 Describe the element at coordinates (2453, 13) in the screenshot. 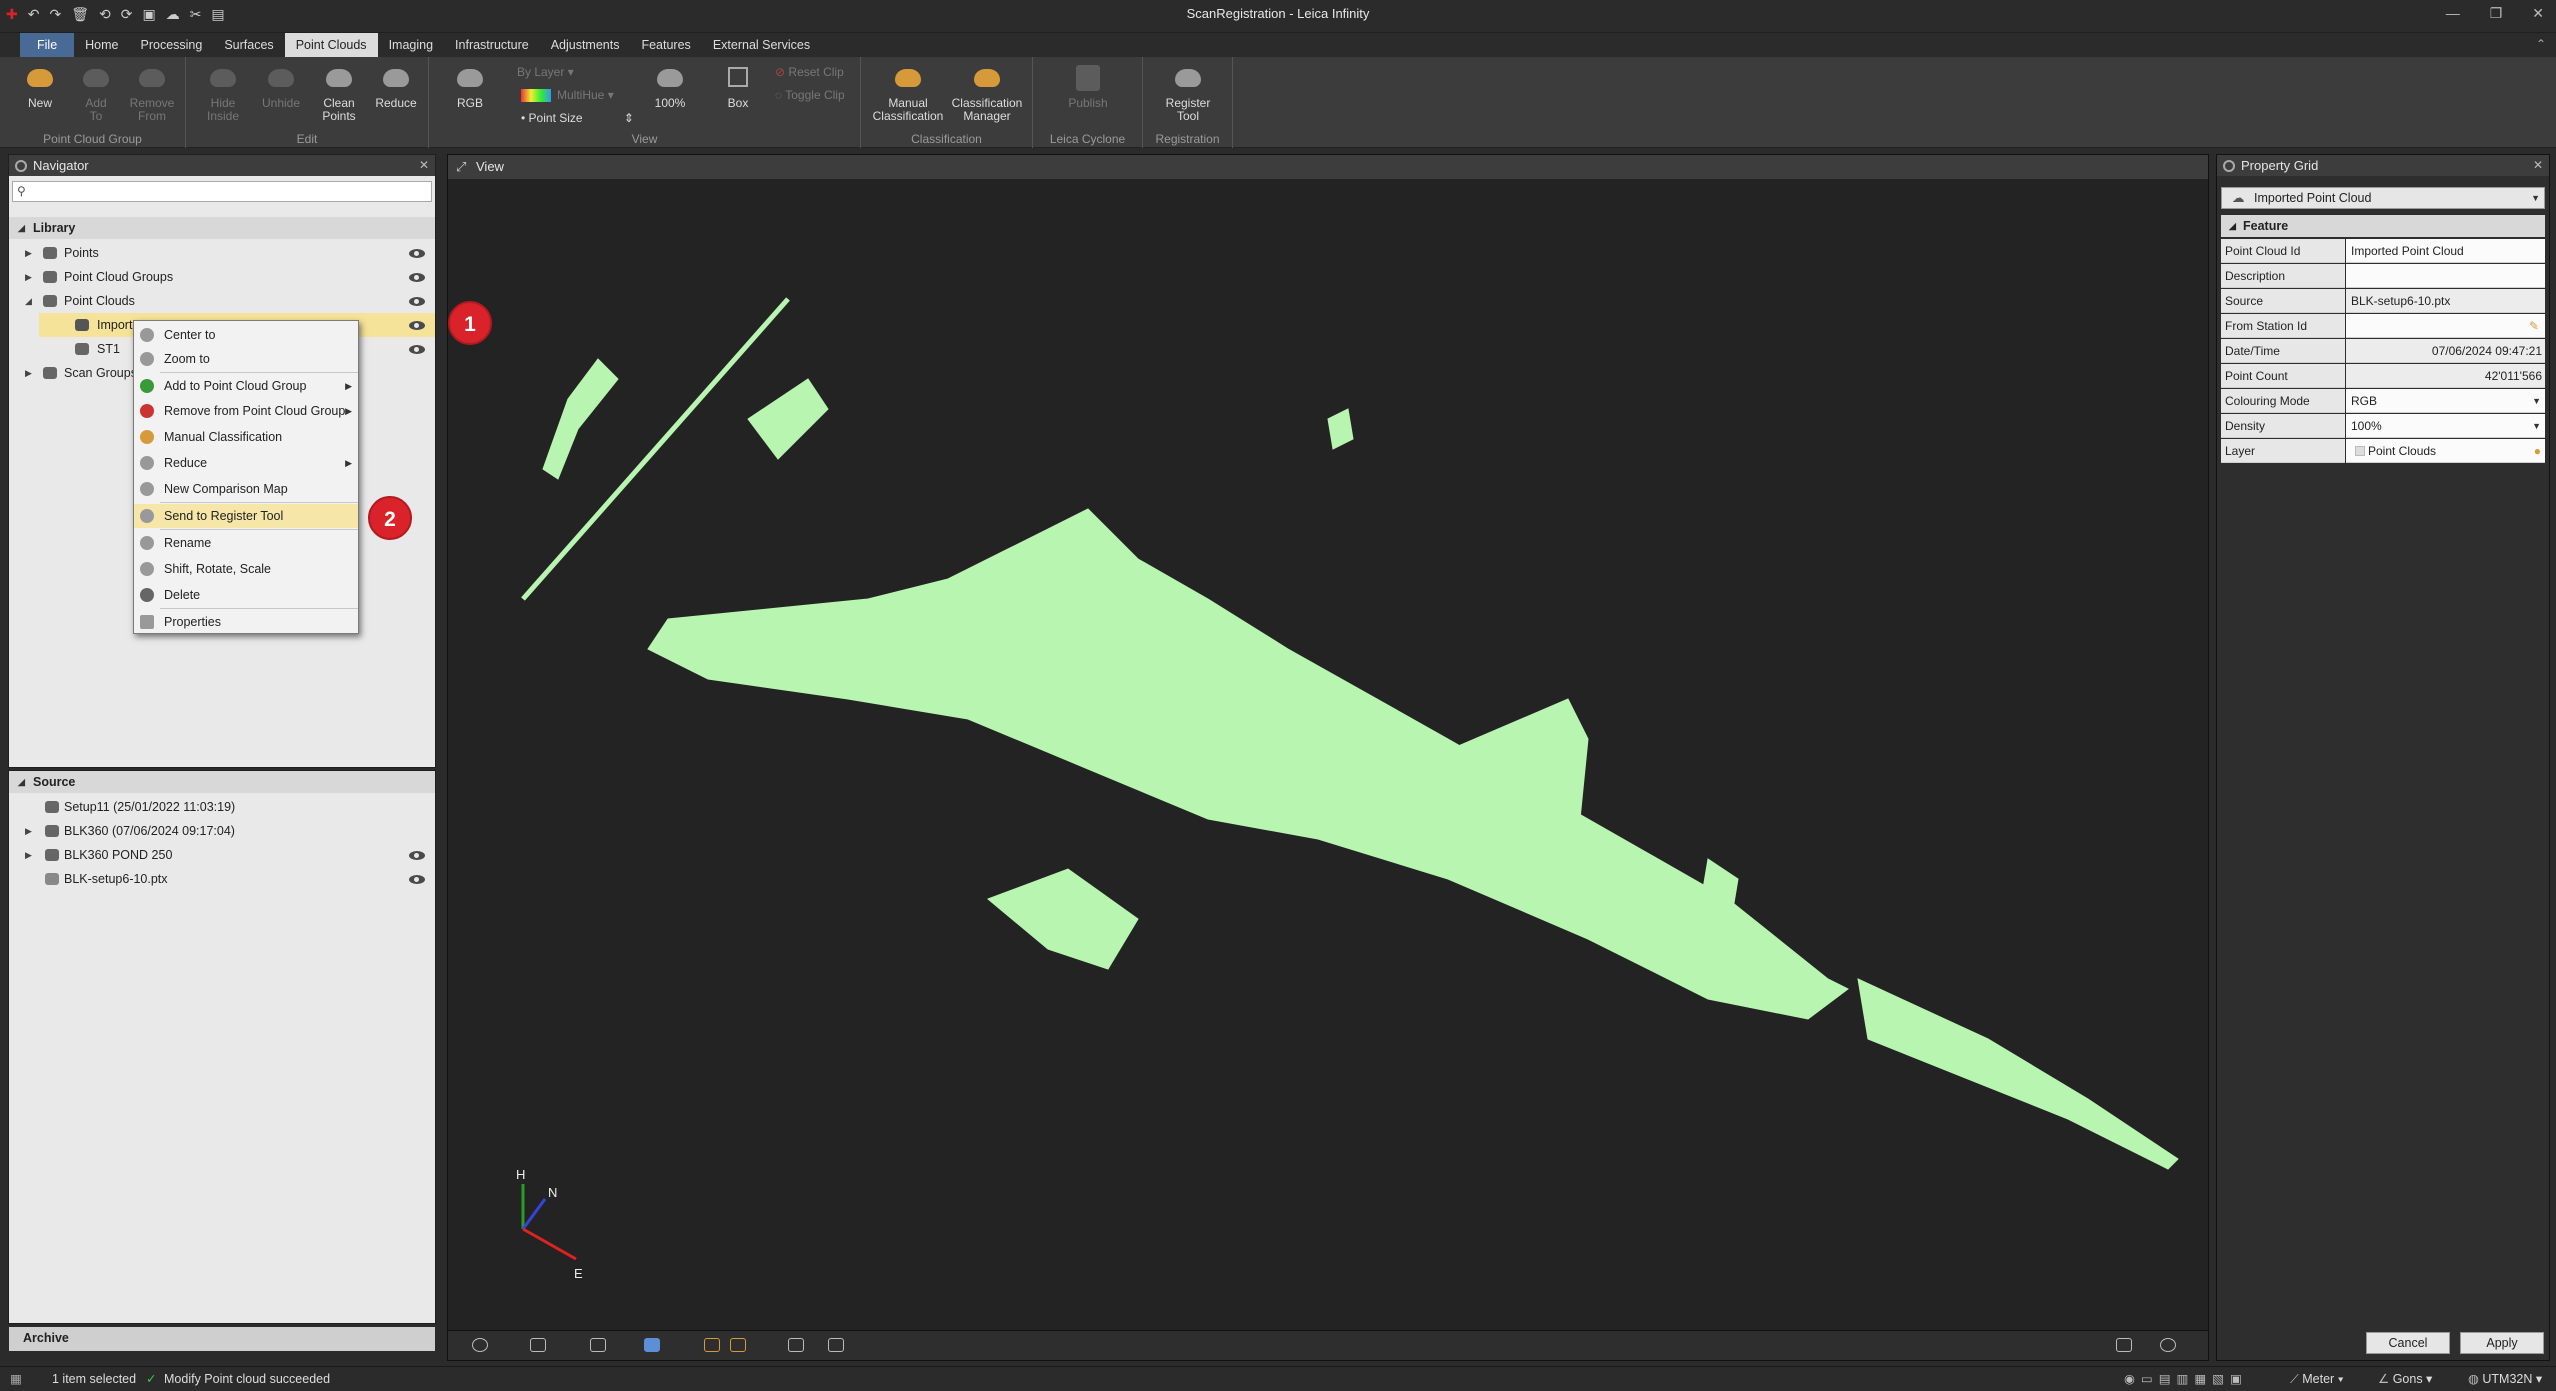

I see `minimize-icon: —` at that location.